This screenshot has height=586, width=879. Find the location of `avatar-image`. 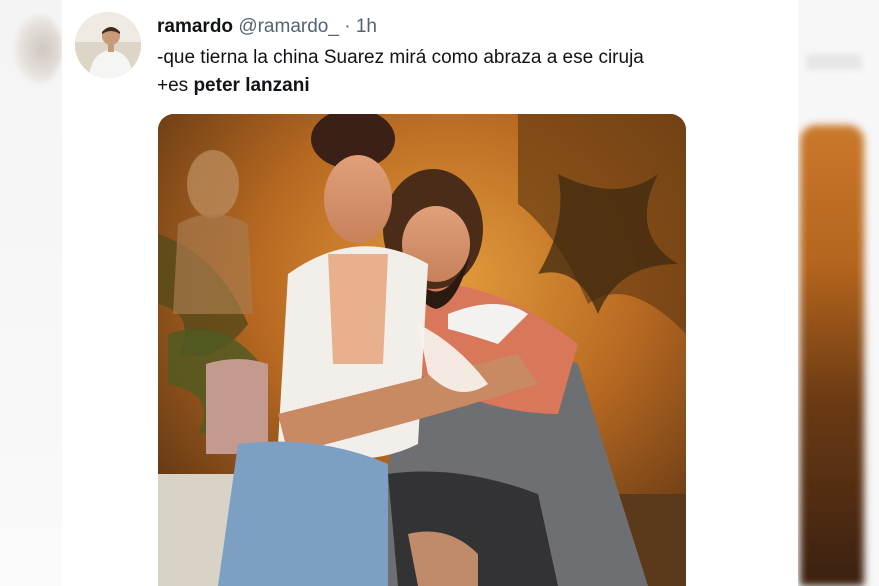

avatar-image is located at coordinates (108, 45).